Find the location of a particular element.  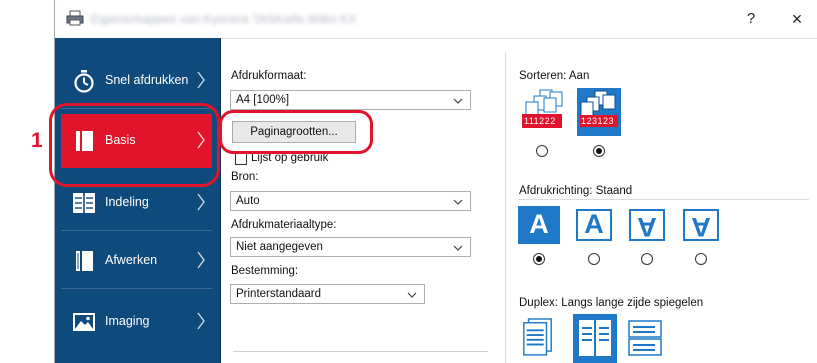

sidebar-item-label: Indeling is located at coordinates (127, 202).